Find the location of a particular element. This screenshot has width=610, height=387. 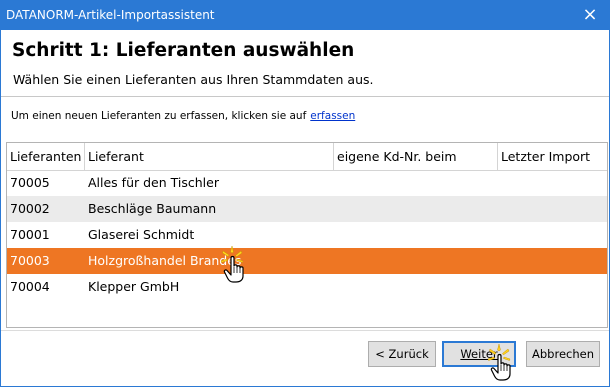

back-button: < Zurück is located at coordinates (402, 354).